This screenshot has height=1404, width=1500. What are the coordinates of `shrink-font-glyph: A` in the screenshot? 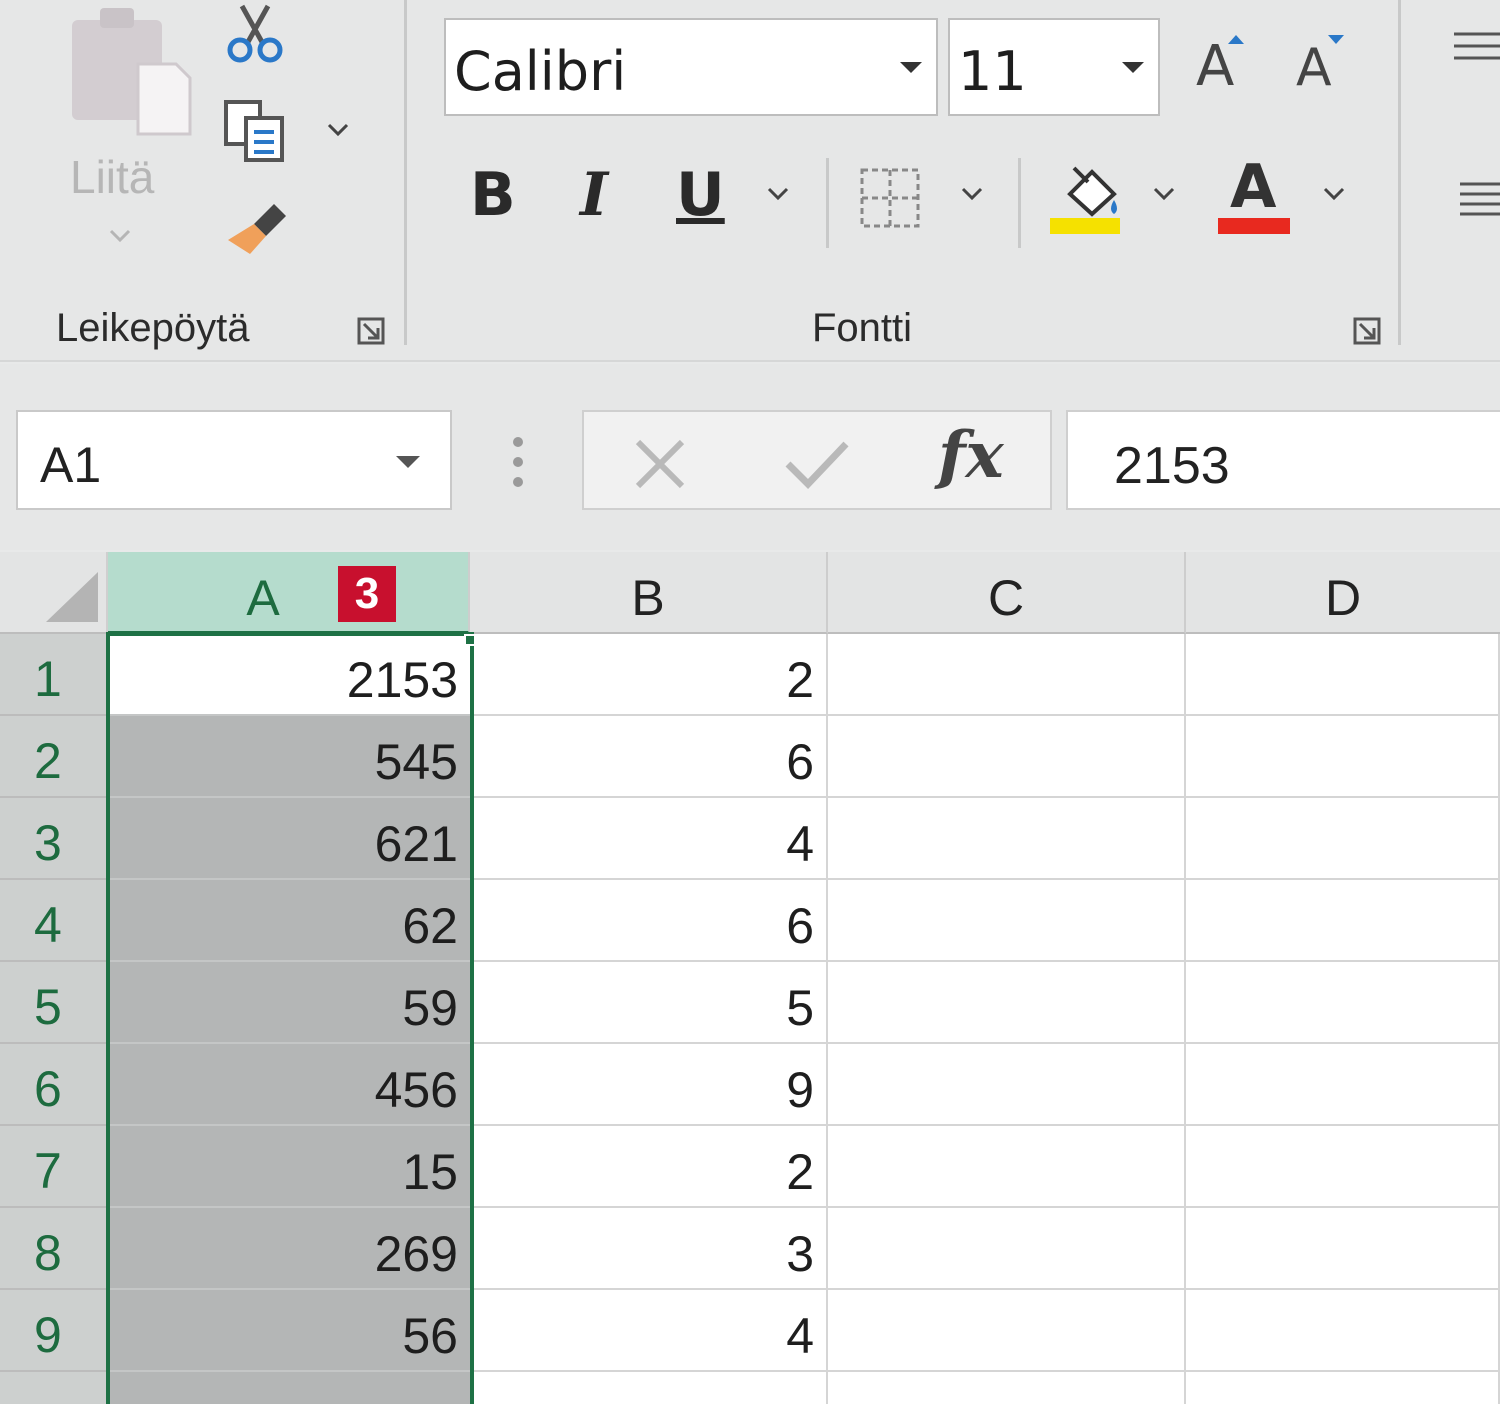 It's located at (1314, 68).